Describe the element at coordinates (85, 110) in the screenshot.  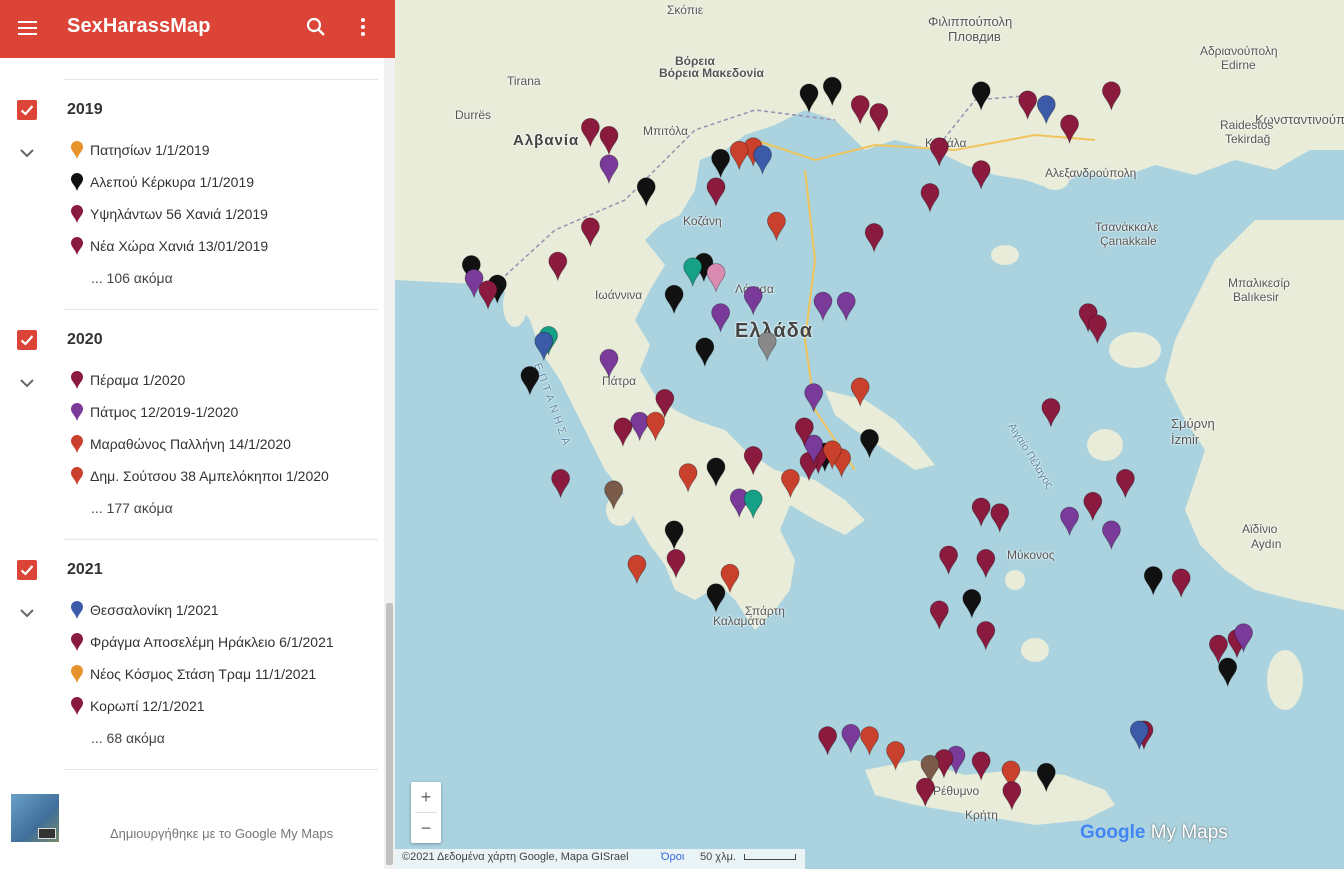
I see `layer-title: 2019` at that location.